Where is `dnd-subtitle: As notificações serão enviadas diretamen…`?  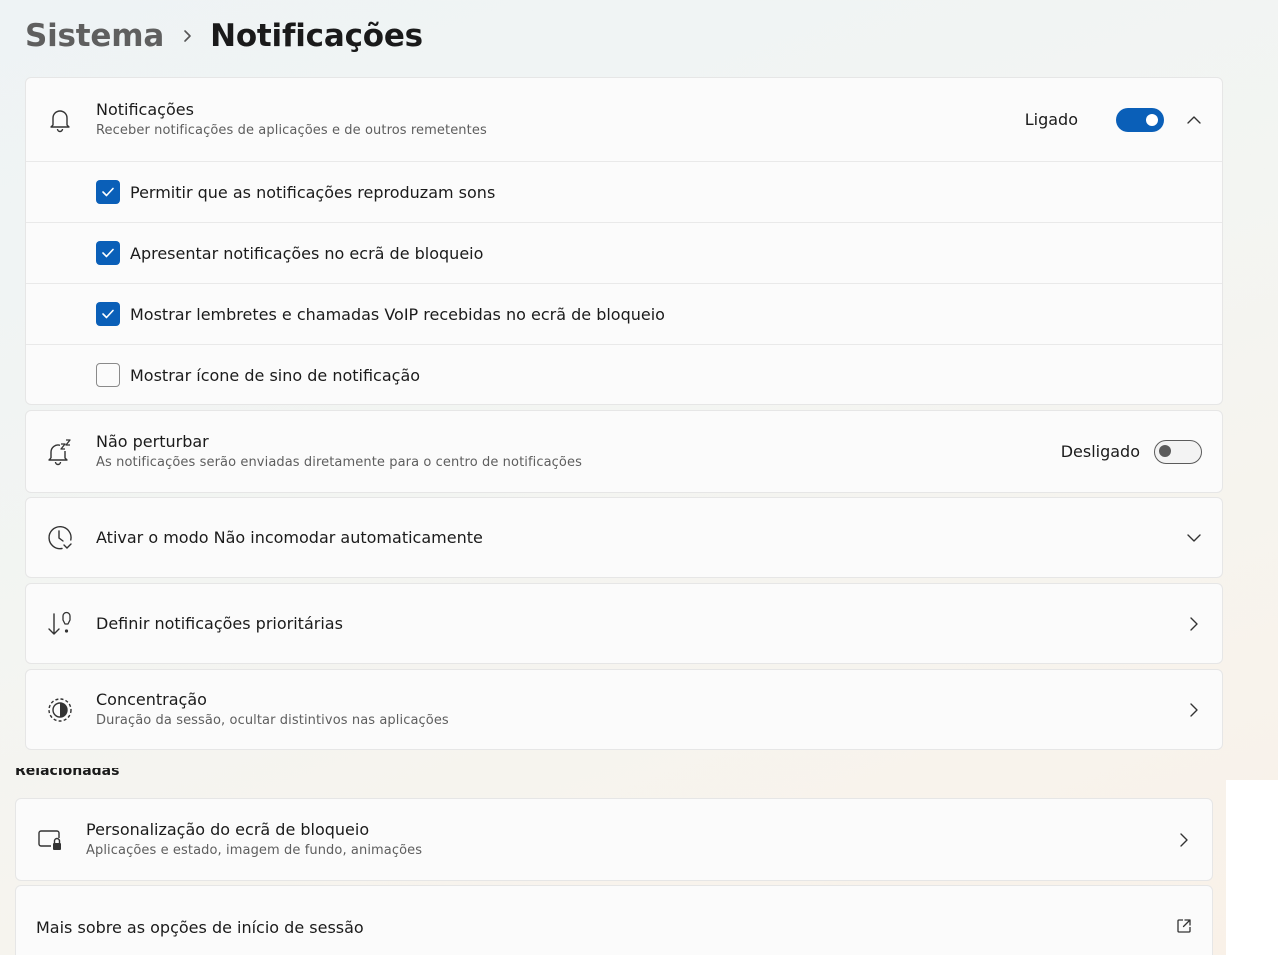
dnd-subtitle: As notificações serão enviadas diretamen… is located at coordinates (339, 462).